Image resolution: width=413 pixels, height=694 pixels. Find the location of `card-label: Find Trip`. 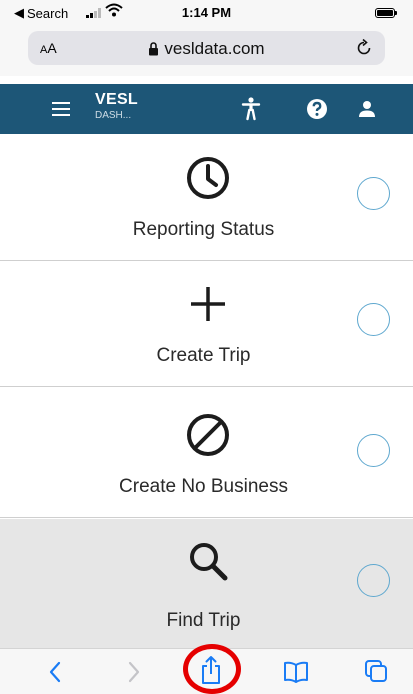

card-label: Find Trip is located at coordinates (203, 620).